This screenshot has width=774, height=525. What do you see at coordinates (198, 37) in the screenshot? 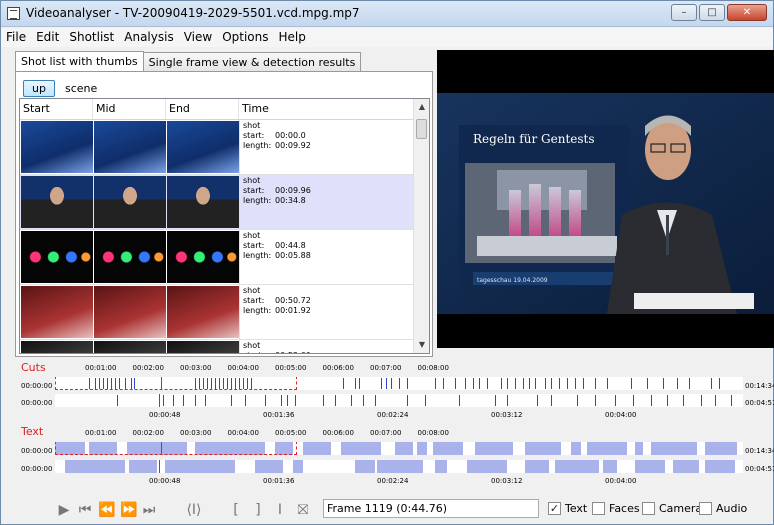
I see `menu-view: View` at bounding box center [198, 37].